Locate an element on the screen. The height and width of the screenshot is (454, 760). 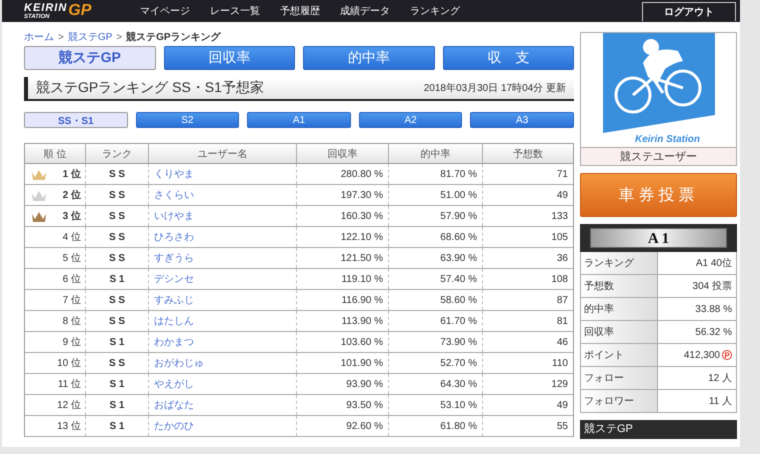
recovery-cell: 103.60 % is located at coordinates (342, 342).